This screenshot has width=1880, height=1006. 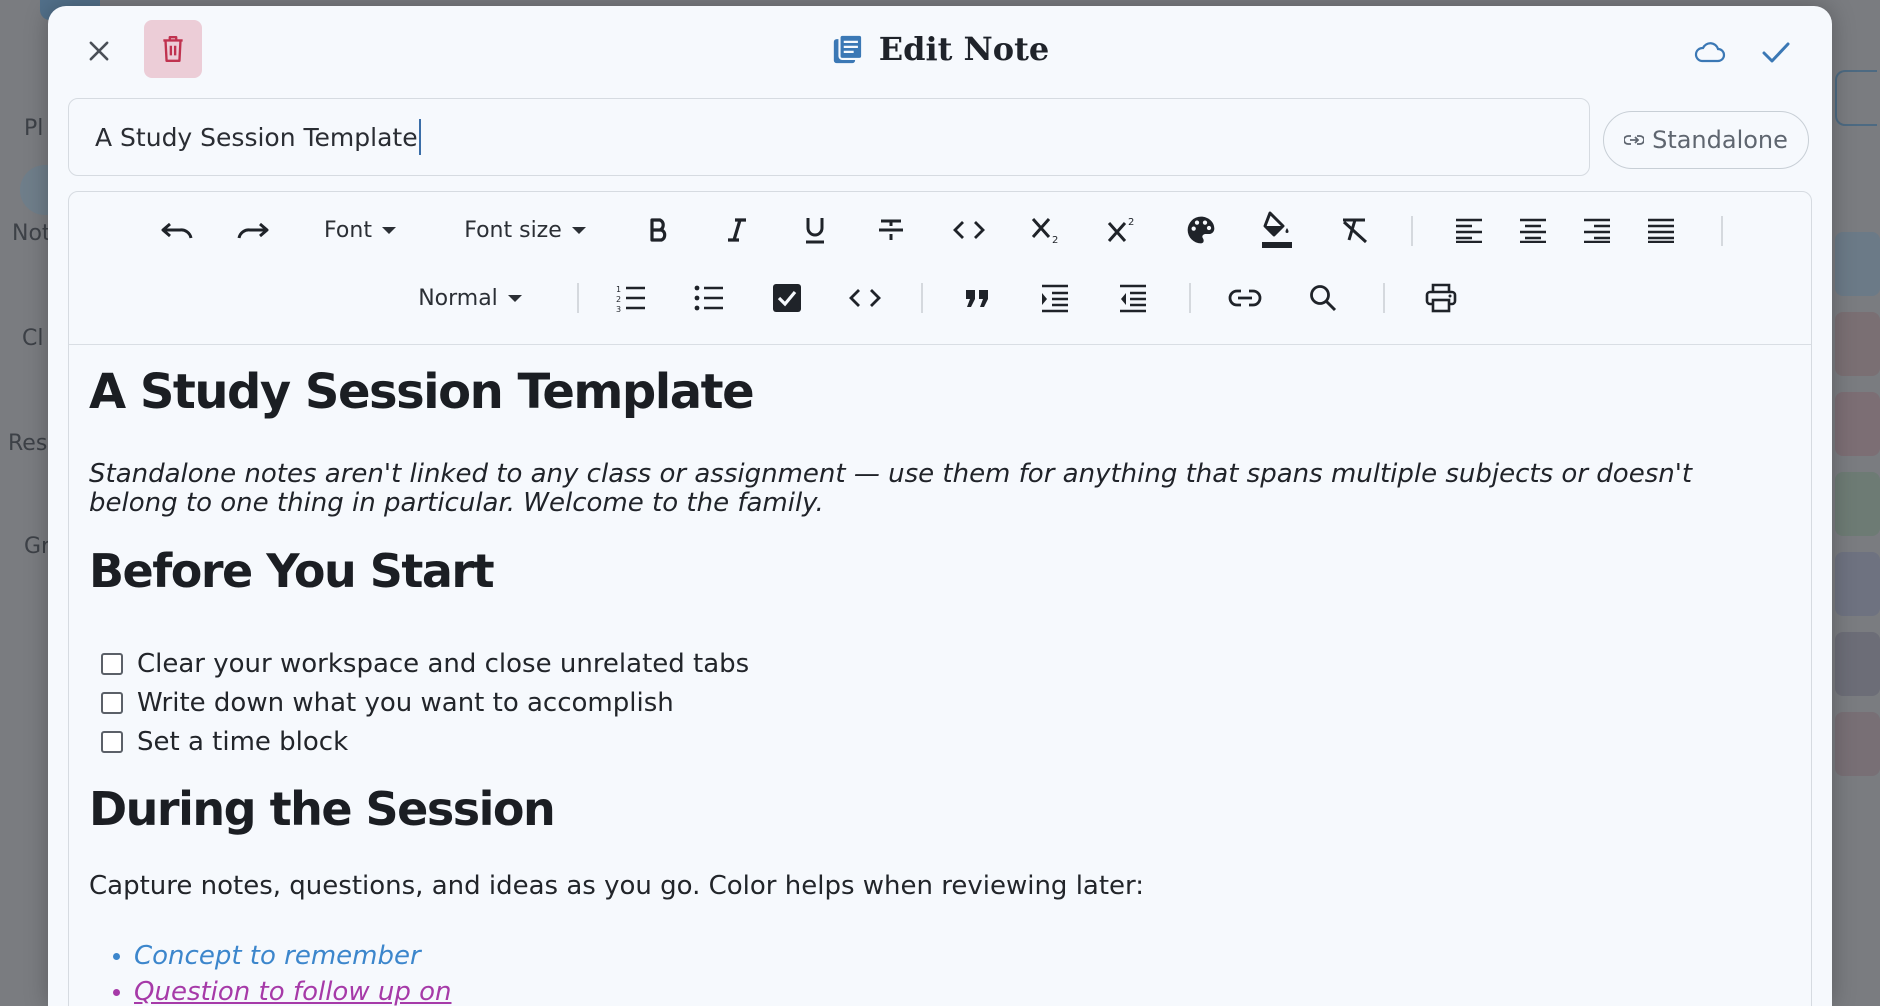 I want to click on align-center-icon, so click(x=1533, y=230).